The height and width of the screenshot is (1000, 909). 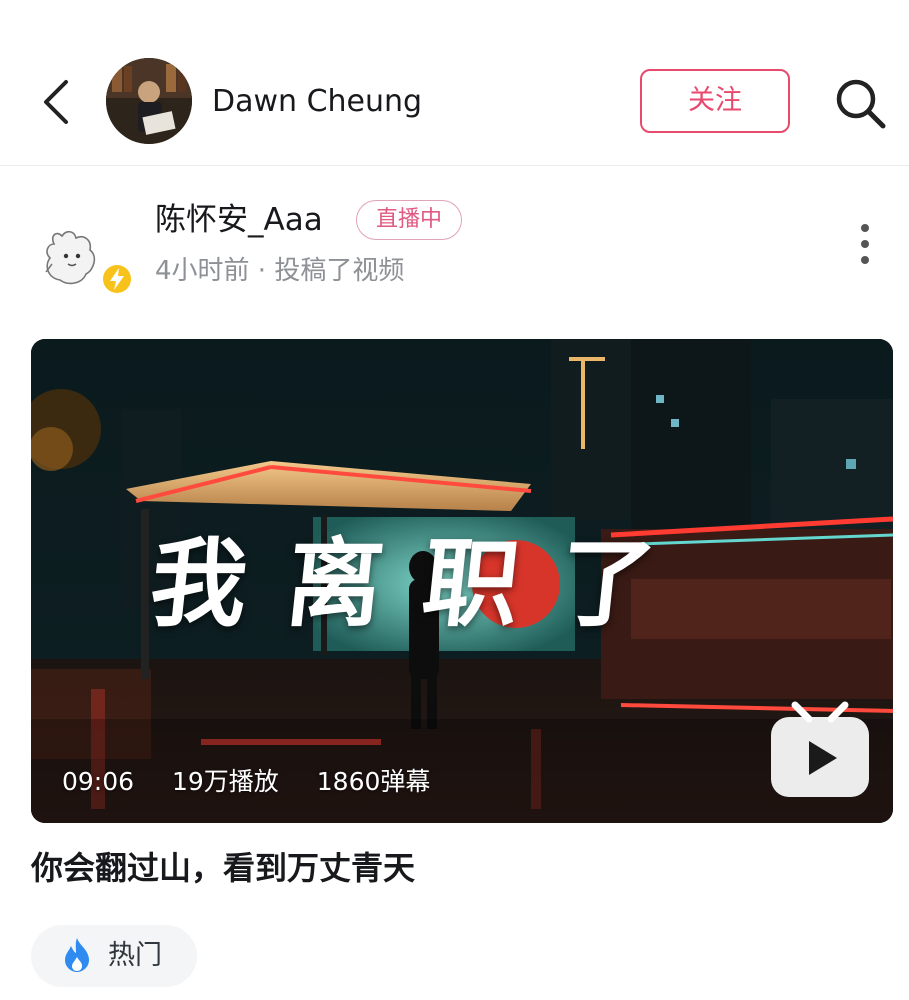 What do you see at coordinates (715, 101) in the screenshot?
I see `follow-button: 关注` at bounding box center [715, 101].